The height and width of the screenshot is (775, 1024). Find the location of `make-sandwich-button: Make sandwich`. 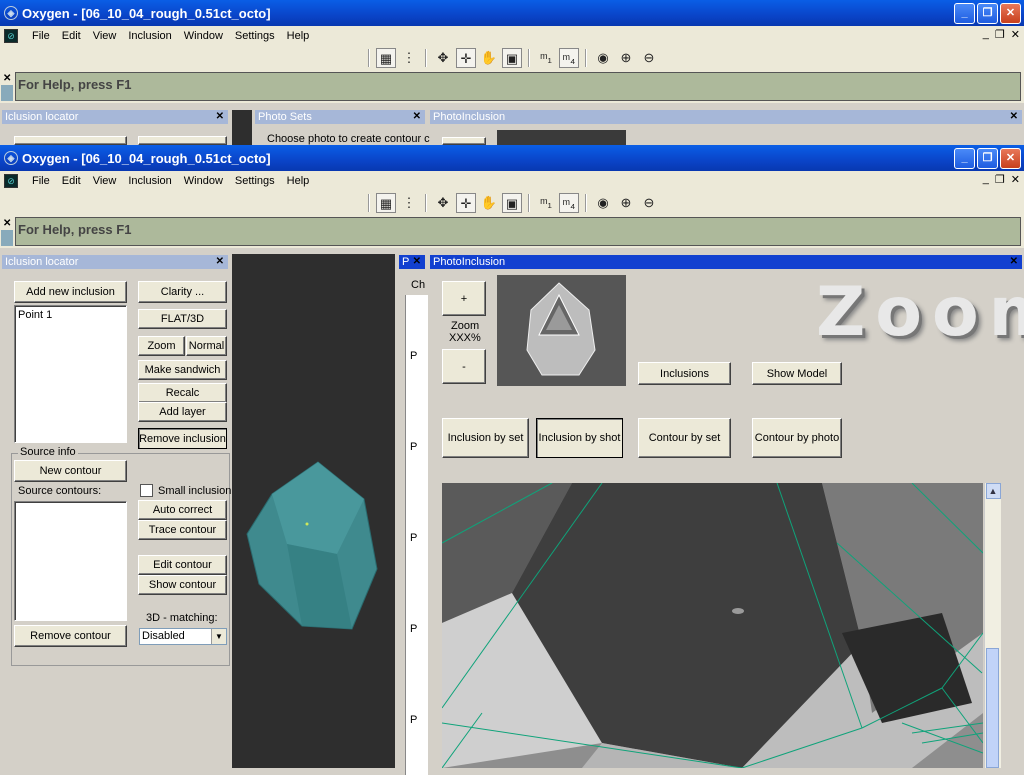

make-sandwich-button: Make sandwich is located at coordinates (182, 370).